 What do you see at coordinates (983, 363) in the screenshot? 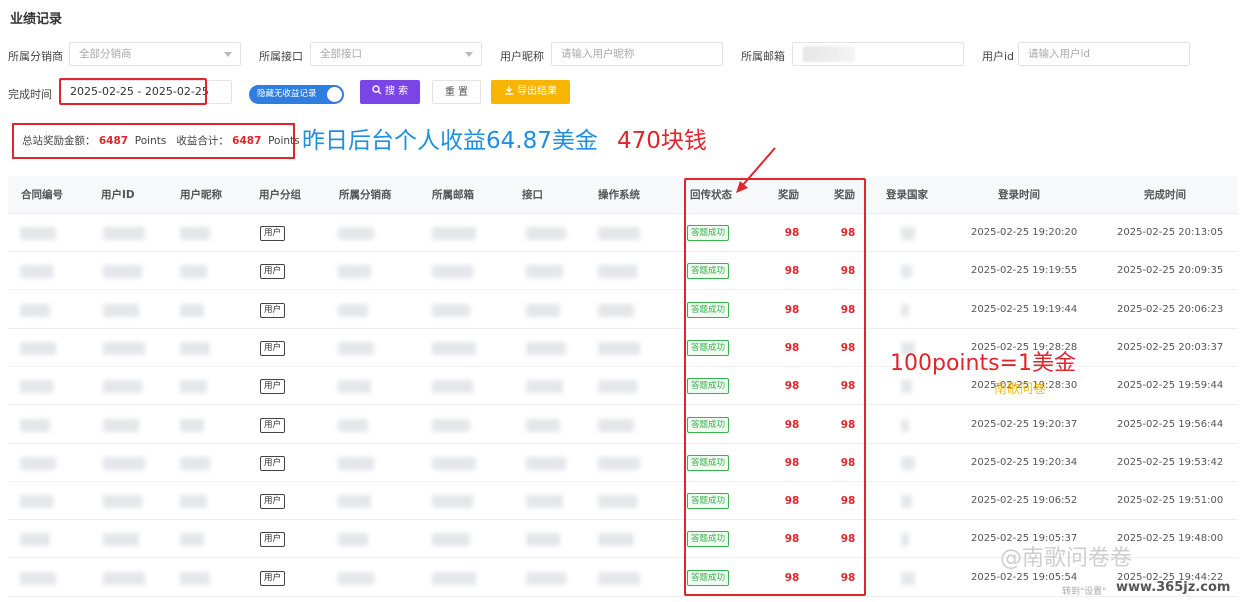
I see `points-conversion-annotation: 100points=1美金` at bounding box center [983, 363].